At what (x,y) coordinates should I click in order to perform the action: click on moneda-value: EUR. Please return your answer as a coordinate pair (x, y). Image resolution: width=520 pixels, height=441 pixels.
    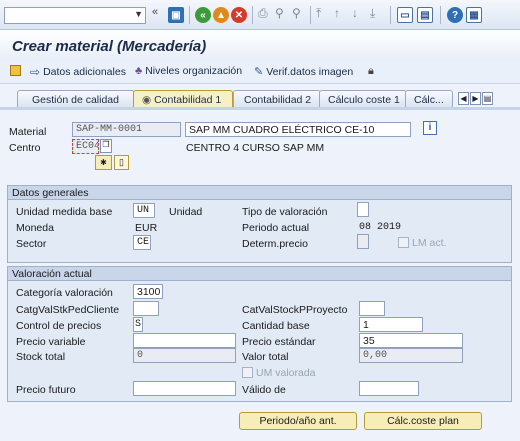
    Looking at the image, I should click on (146, 228).